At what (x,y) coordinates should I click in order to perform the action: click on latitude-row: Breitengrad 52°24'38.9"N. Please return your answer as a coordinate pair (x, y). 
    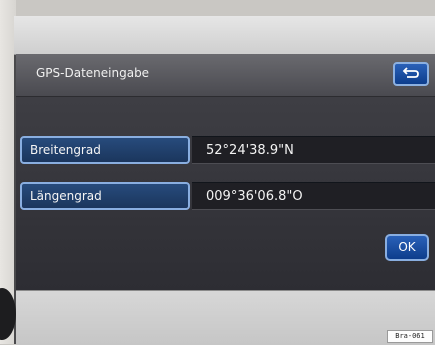
    Looking at the image, I should click on (227, 150).